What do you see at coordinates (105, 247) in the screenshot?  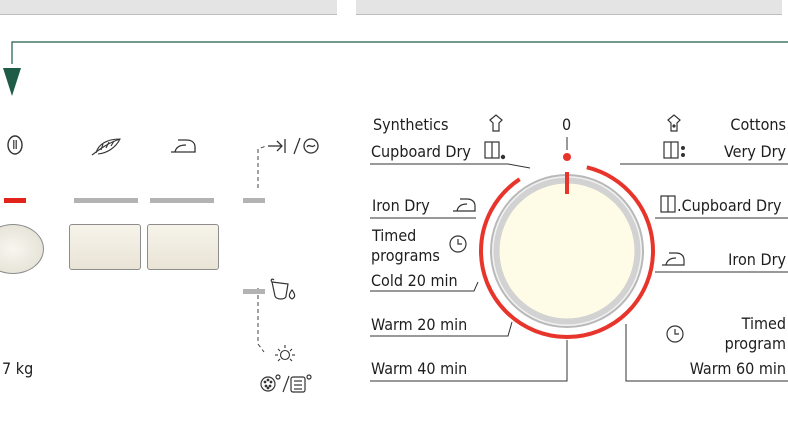 I see `delicate-button` at bounding box center [105, 247].